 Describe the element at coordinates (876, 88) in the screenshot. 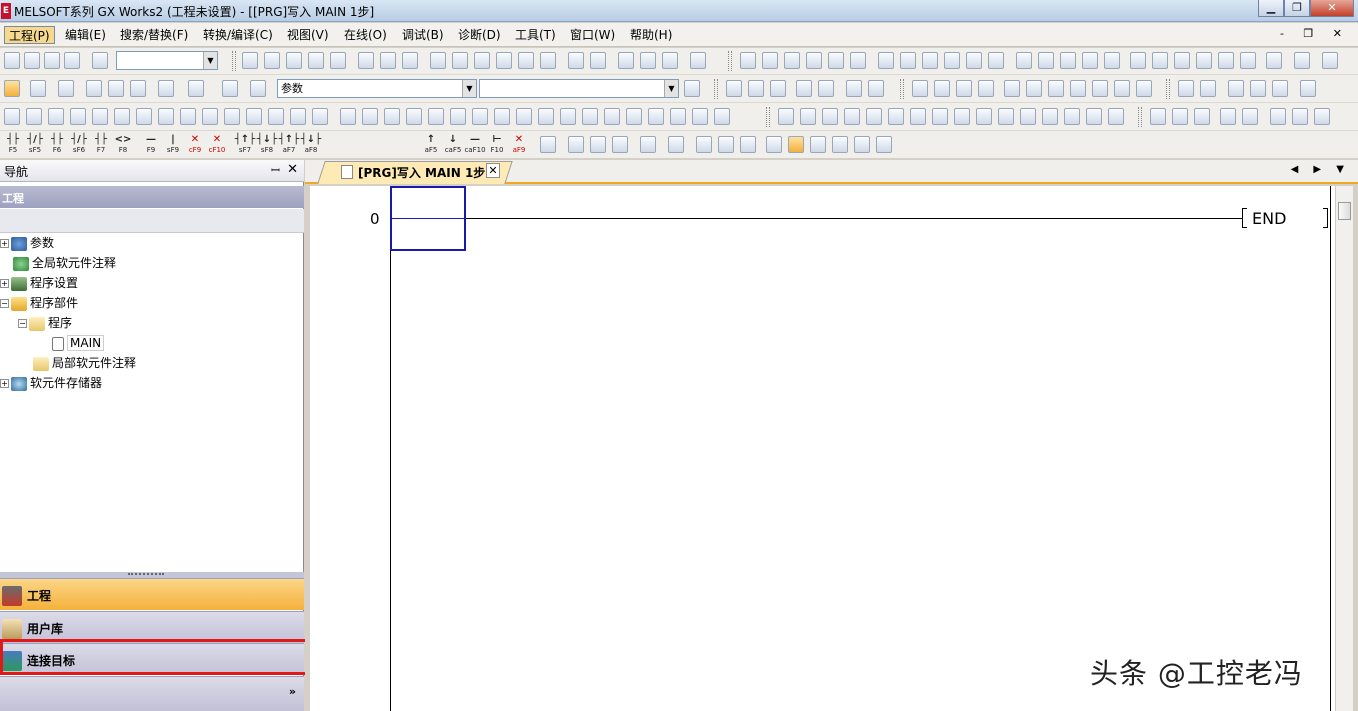

I see `ladder-note-icon` at that location.